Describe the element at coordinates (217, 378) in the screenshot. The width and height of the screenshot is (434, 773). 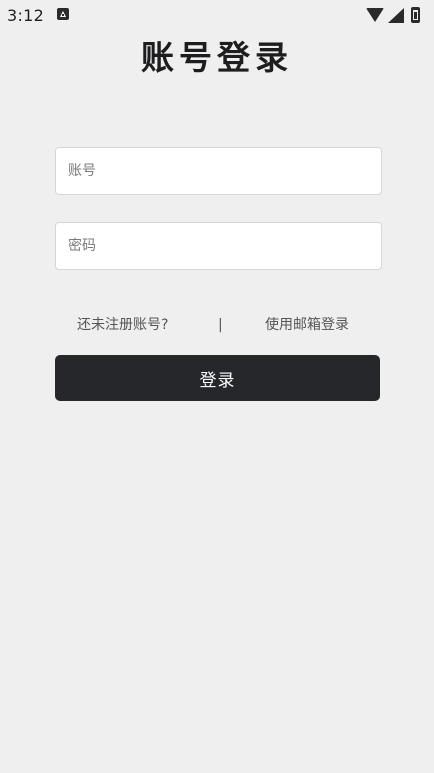
I see `login-button: 登录` at that location.